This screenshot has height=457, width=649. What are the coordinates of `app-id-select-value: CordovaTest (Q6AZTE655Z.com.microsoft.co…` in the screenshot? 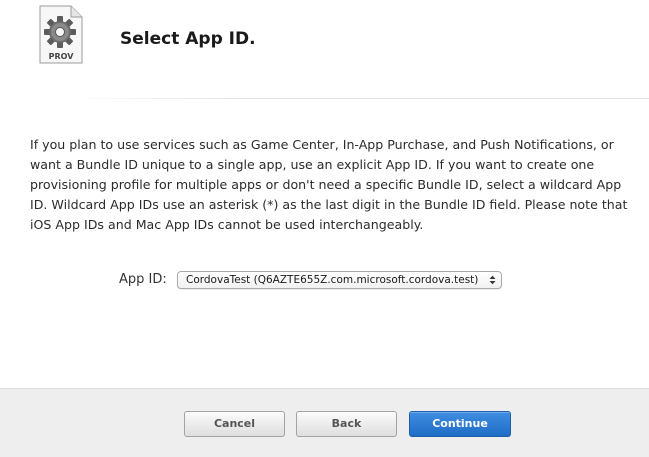 It's located at (332, 280).